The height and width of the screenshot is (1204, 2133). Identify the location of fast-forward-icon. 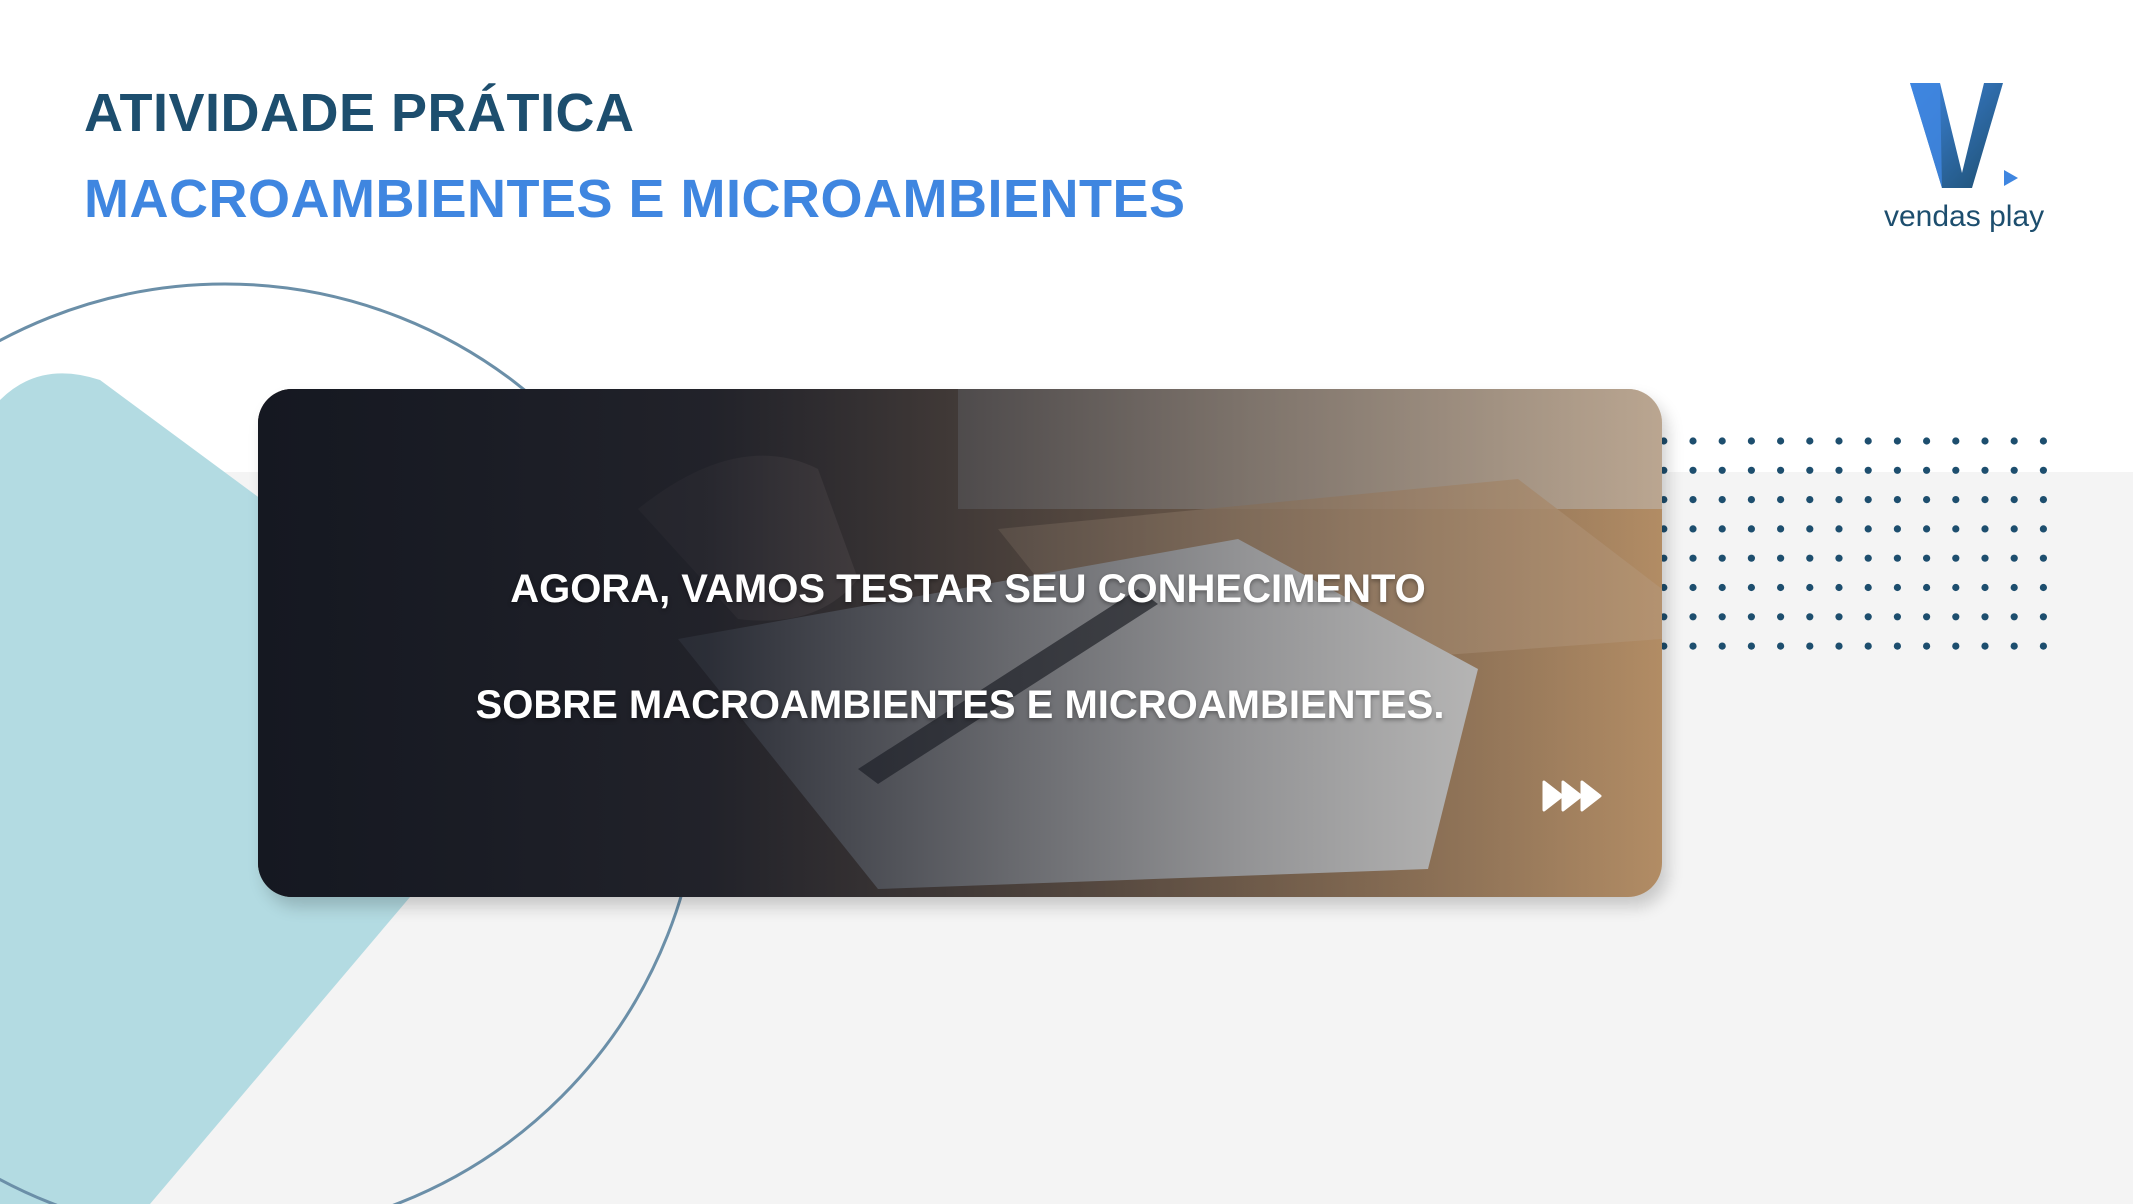
(1573, 796).